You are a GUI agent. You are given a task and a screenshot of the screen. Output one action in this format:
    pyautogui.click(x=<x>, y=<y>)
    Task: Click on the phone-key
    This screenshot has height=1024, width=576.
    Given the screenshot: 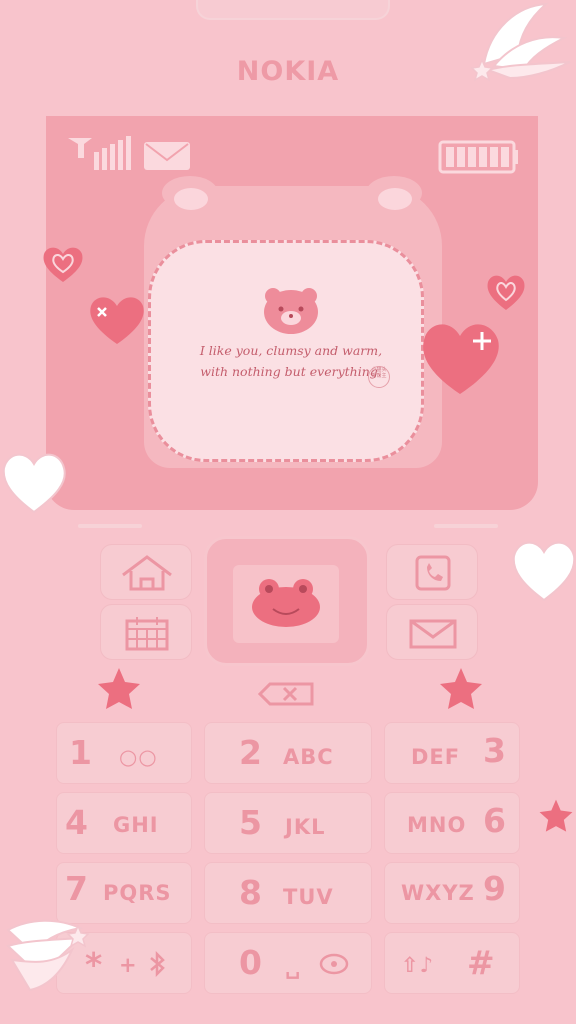 What is the action you would take?
    pyautogui.click(x=432, y=572)
    